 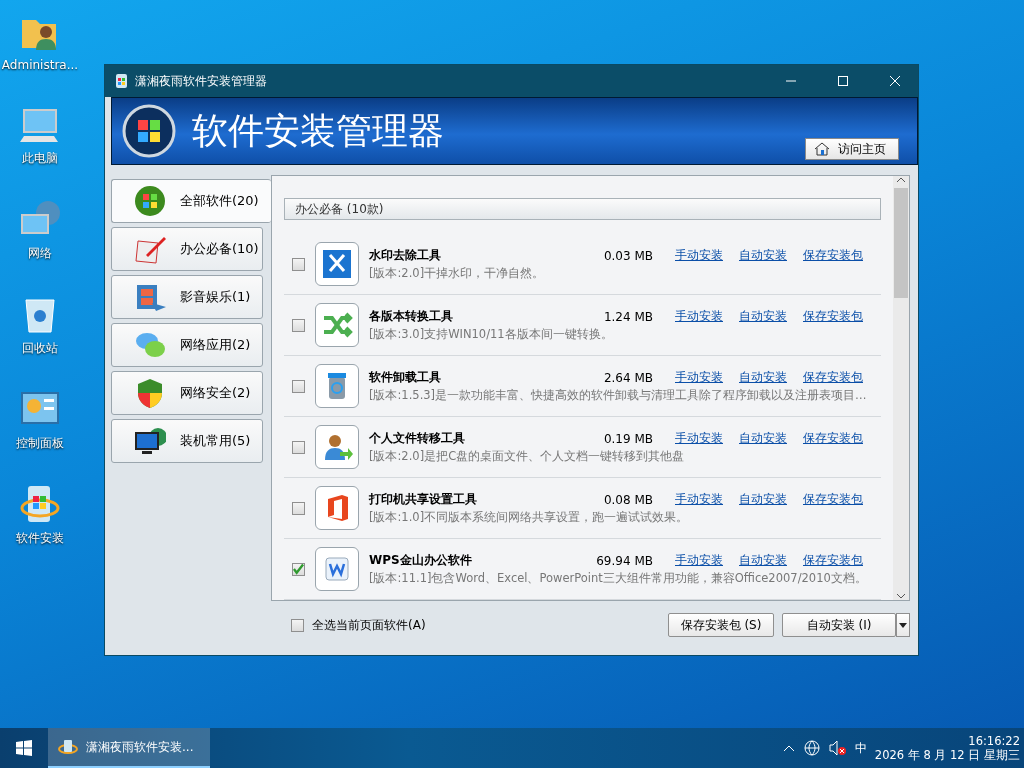 I want to click on wps-app-icon, so click(x=337, y=569).